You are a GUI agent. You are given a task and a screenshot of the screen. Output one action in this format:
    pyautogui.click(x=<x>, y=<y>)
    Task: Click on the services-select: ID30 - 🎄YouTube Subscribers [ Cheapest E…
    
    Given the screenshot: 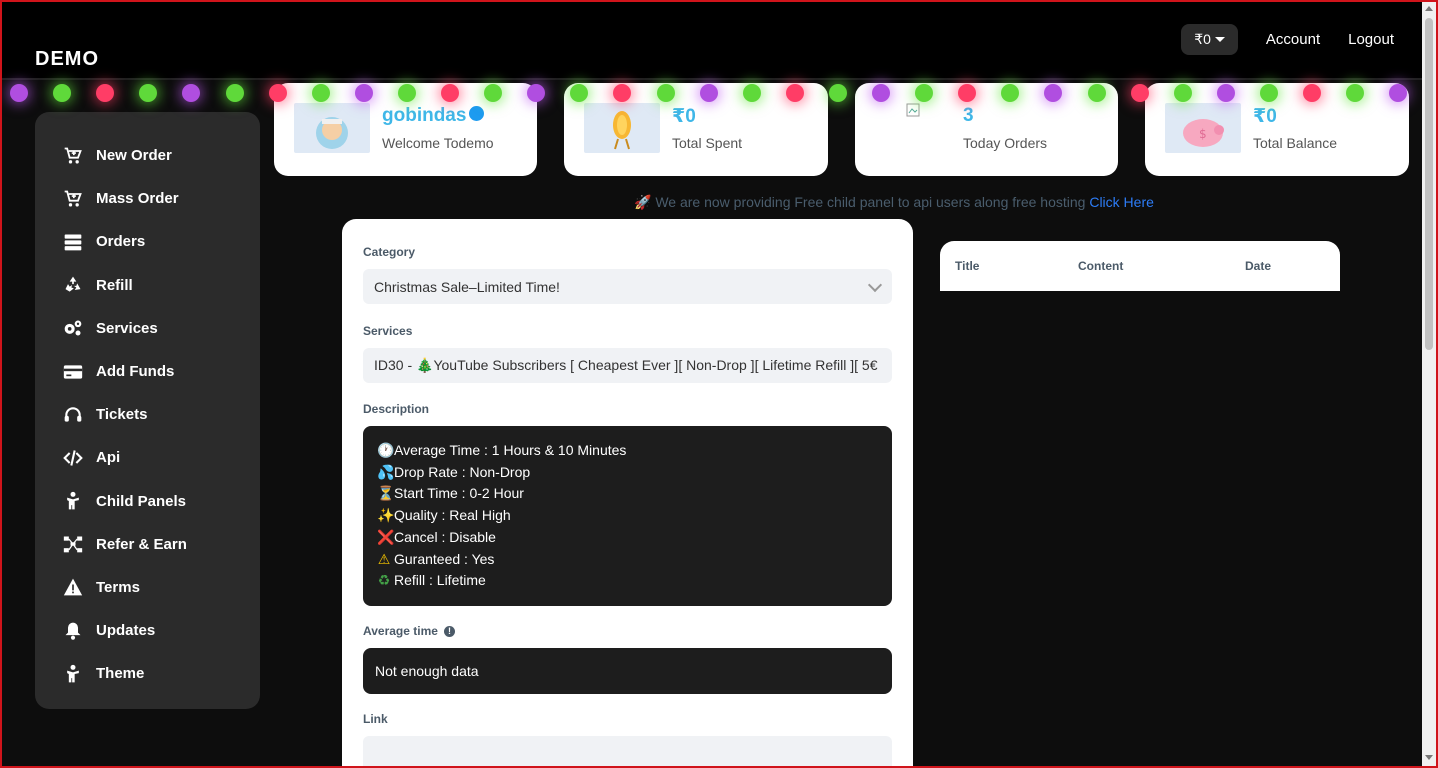 What is the action you would take?
    pyautogui.click(x=627, y=365)
    